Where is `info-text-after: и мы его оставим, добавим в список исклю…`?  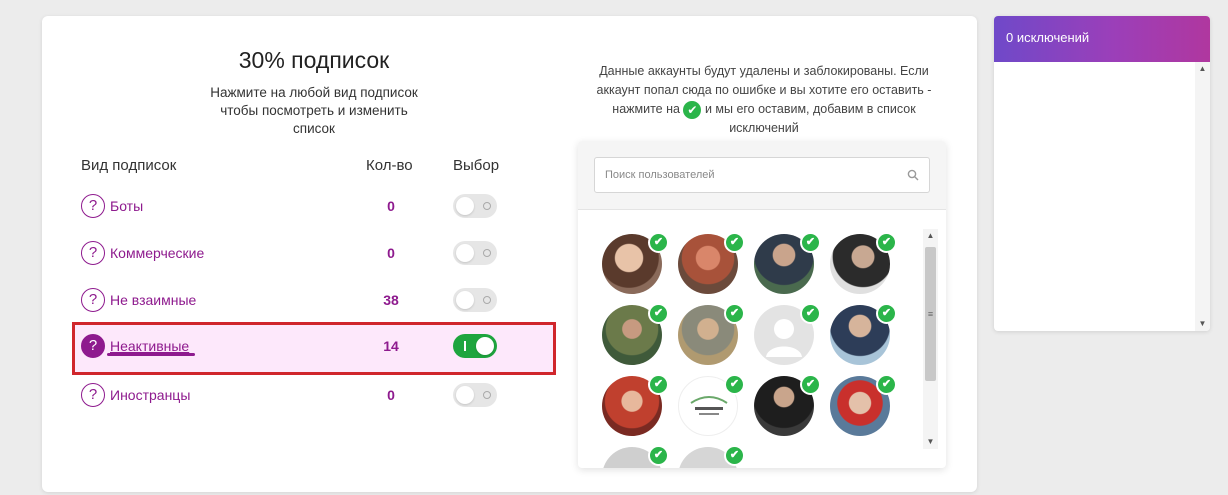 info-text-after: и мы его оставим, добавим в список исклю… is located at coordinates (810, 118).